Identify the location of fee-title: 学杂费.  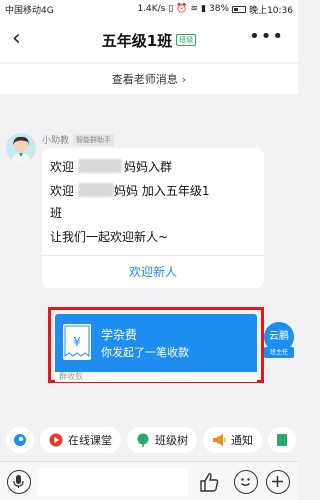
(119, 335).